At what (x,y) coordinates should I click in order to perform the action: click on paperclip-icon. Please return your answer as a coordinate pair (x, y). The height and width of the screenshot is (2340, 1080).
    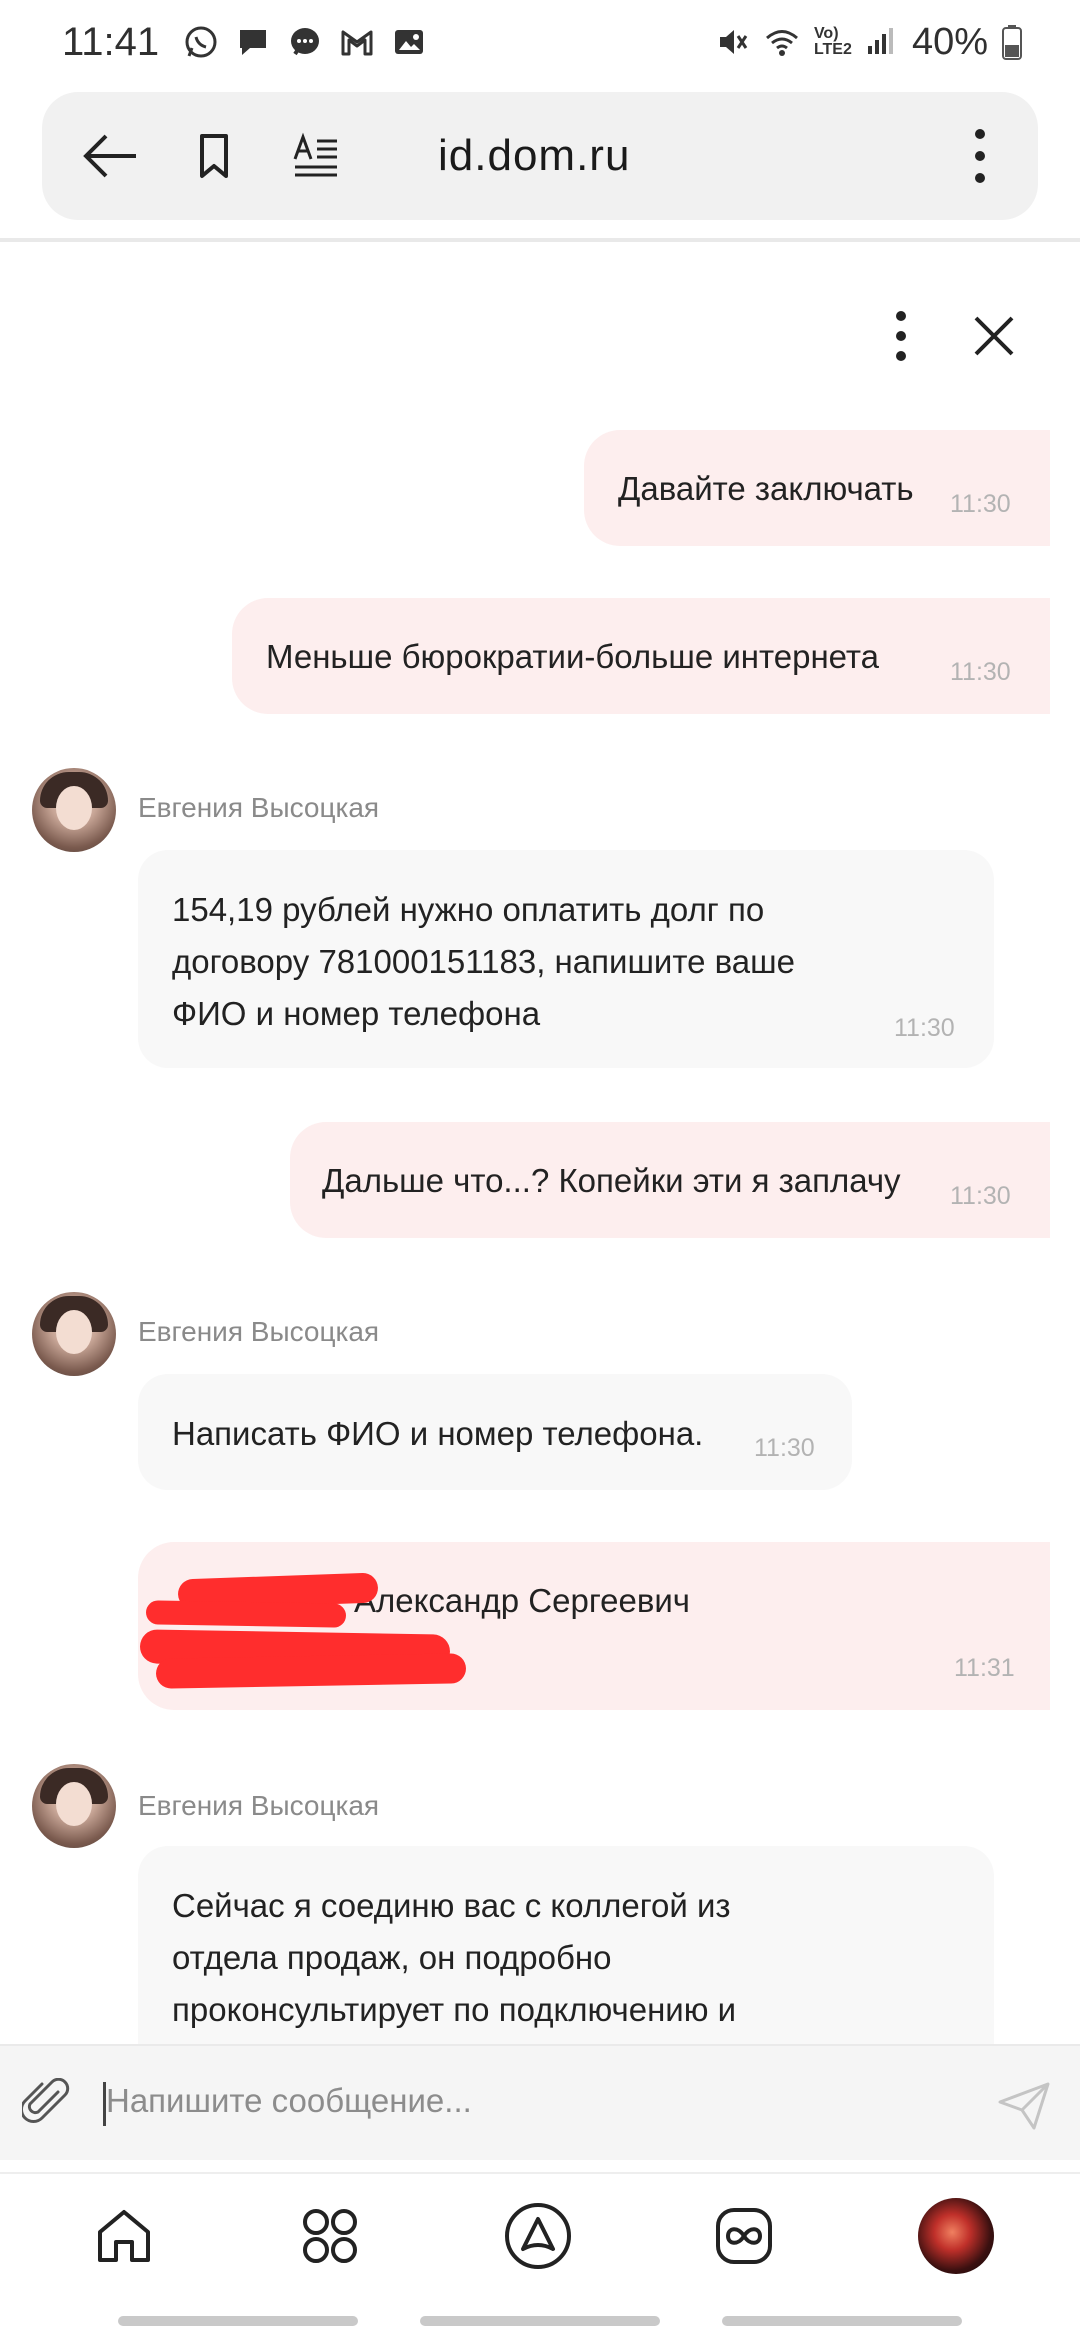
    Looking at the image, I should click on (45, 2100).